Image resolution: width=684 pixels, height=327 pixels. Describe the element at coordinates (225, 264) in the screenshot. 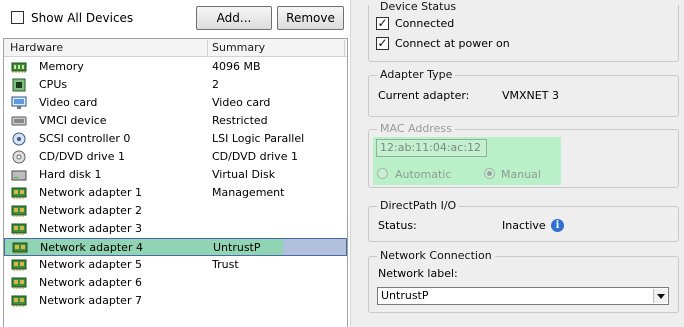

I see `hardware-summary: Trust` at that location.